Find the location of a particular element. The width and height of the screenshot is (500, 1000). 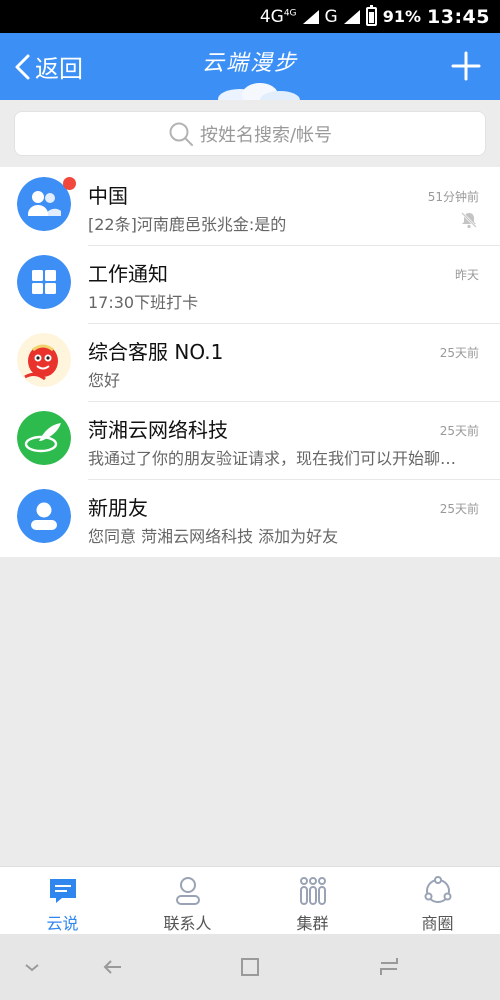

chat-item-company: 菏湘云网络科技 我通过了你的朋友验证请求，现在我们可以开始聊天了 25天前 is located at coordinates (250, 440).